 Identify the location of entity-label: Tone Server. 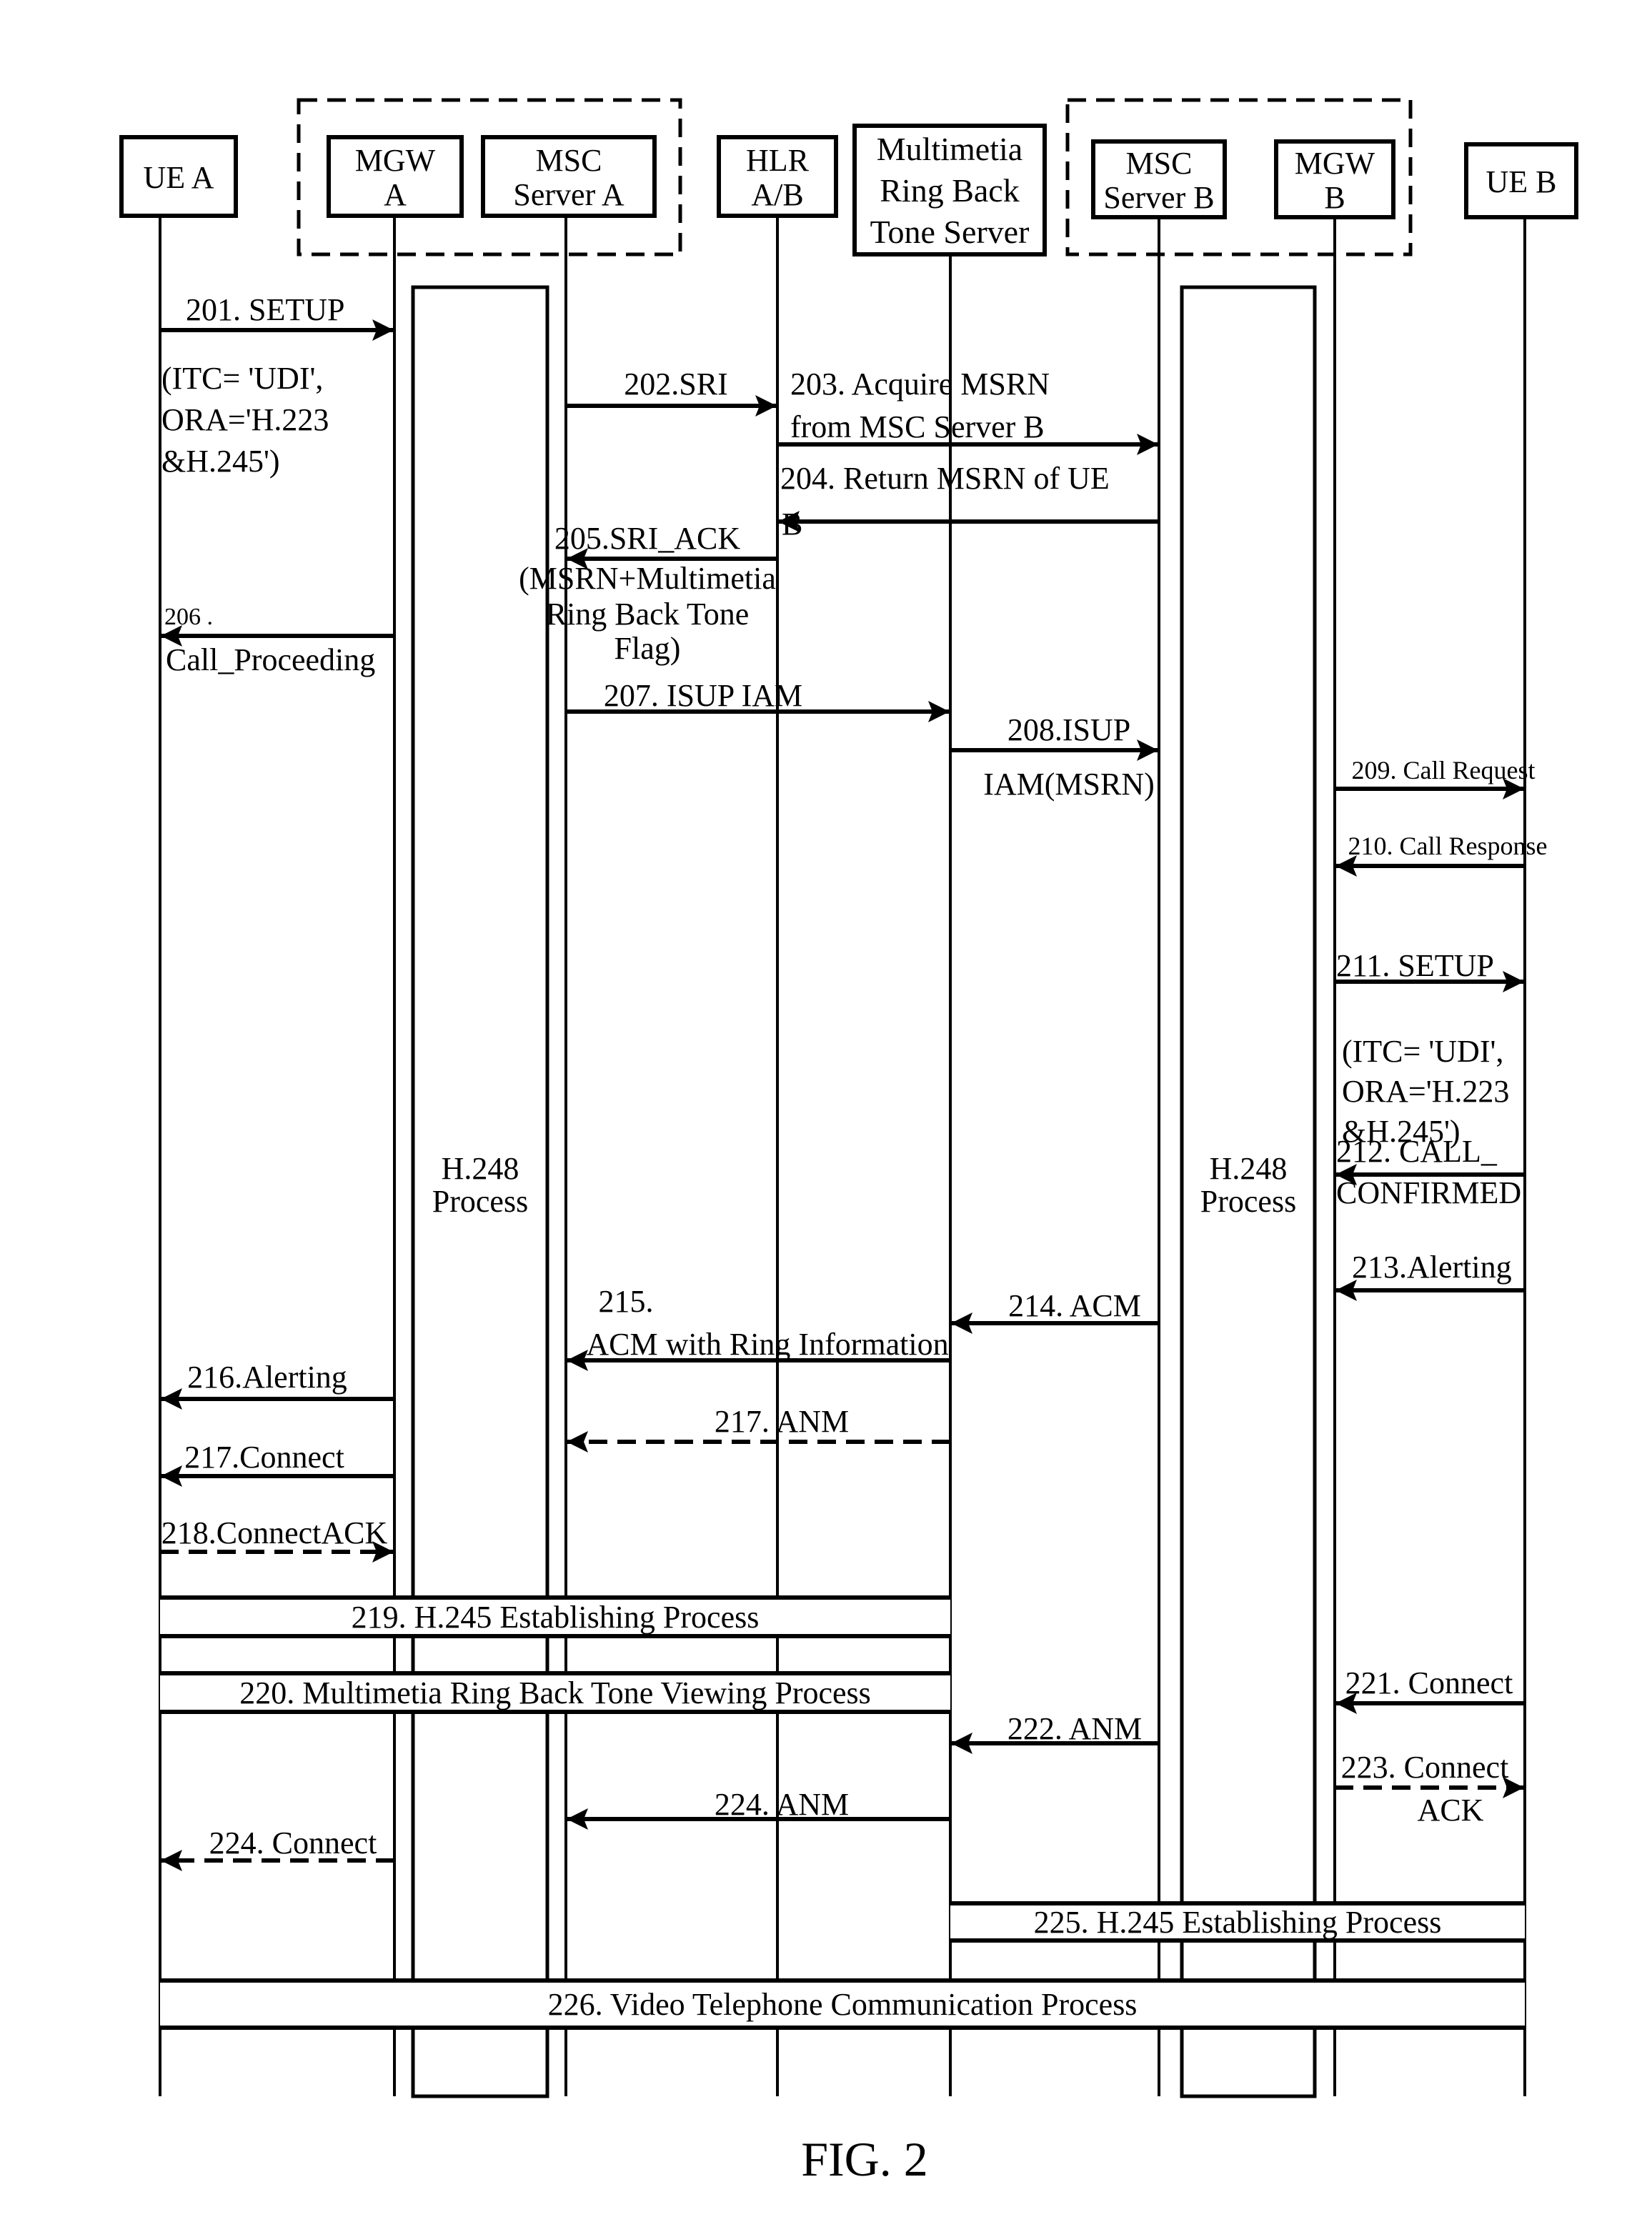
(950, 232).